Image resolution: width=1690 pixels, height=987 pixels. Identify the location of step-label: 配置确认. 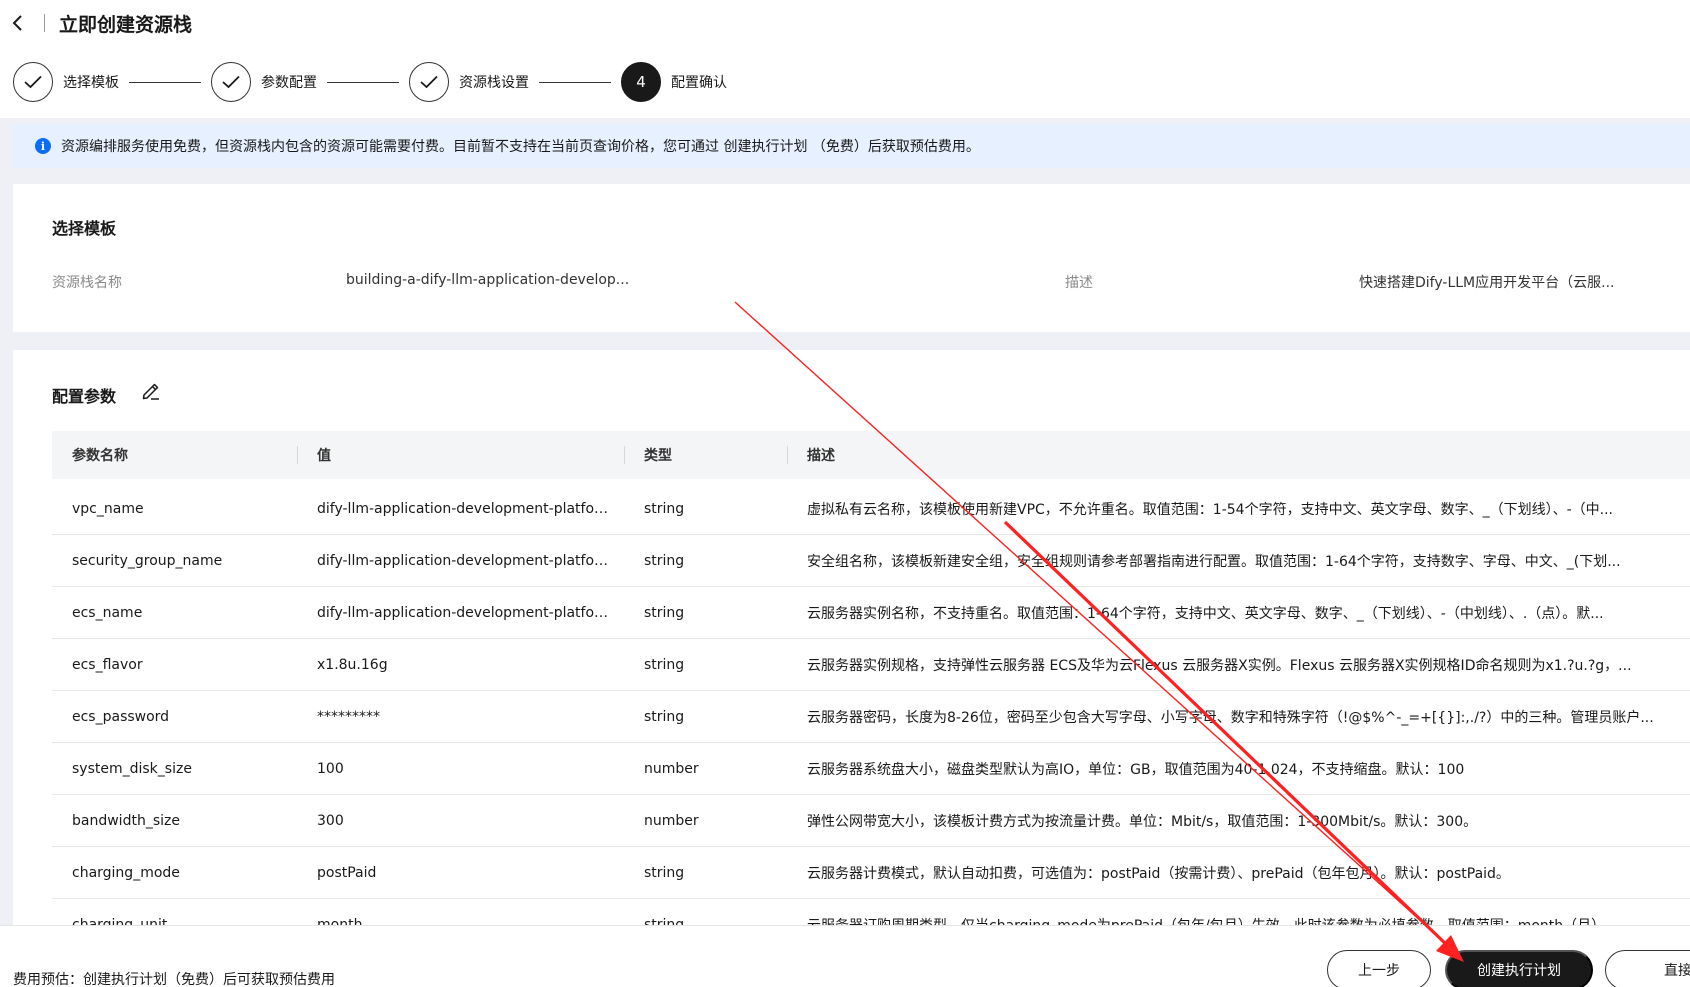
(699, 83).